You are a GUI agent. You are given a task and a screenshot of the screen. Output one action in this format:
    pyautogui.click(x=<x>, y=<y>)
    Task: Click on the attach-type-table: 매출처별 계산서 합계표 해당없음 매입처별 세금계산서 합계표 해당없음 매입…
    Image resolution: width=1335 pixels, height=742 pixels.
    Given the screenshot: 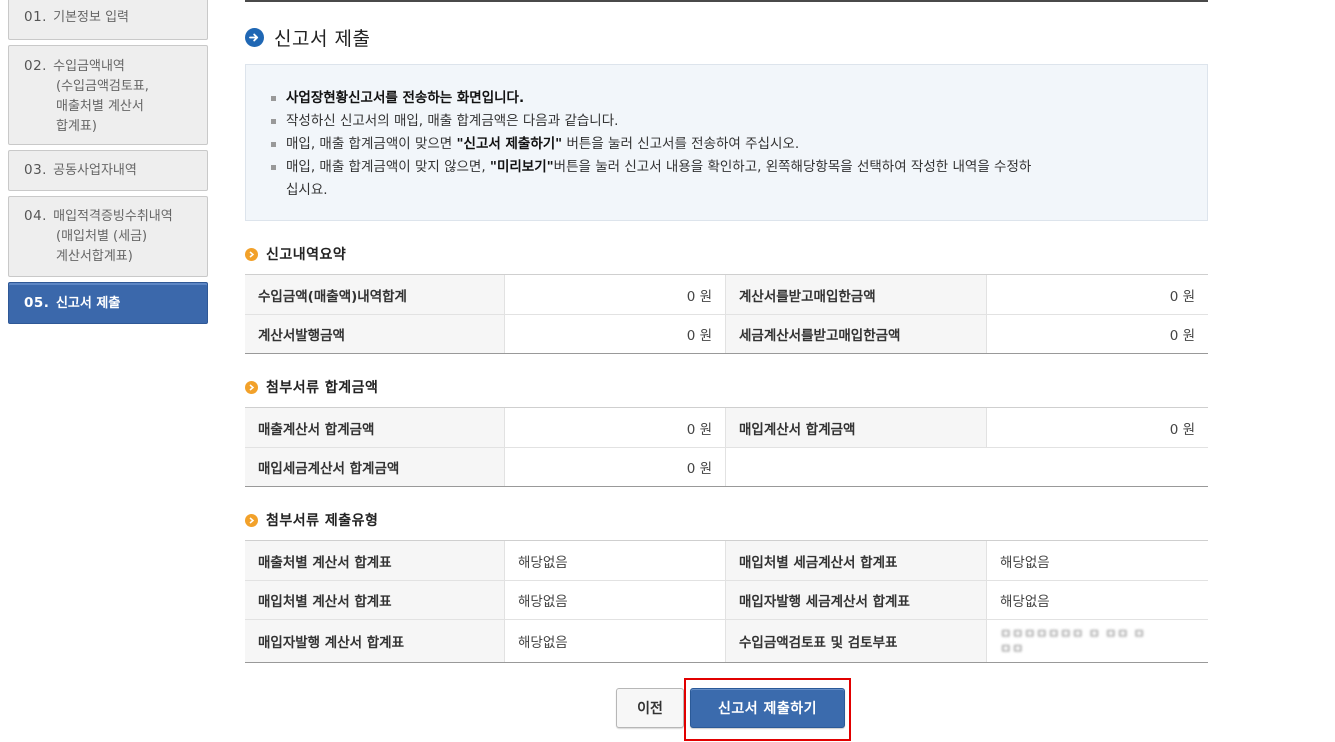 What is the action you would take?
    pyautogui.click(x=726, y=601)
    